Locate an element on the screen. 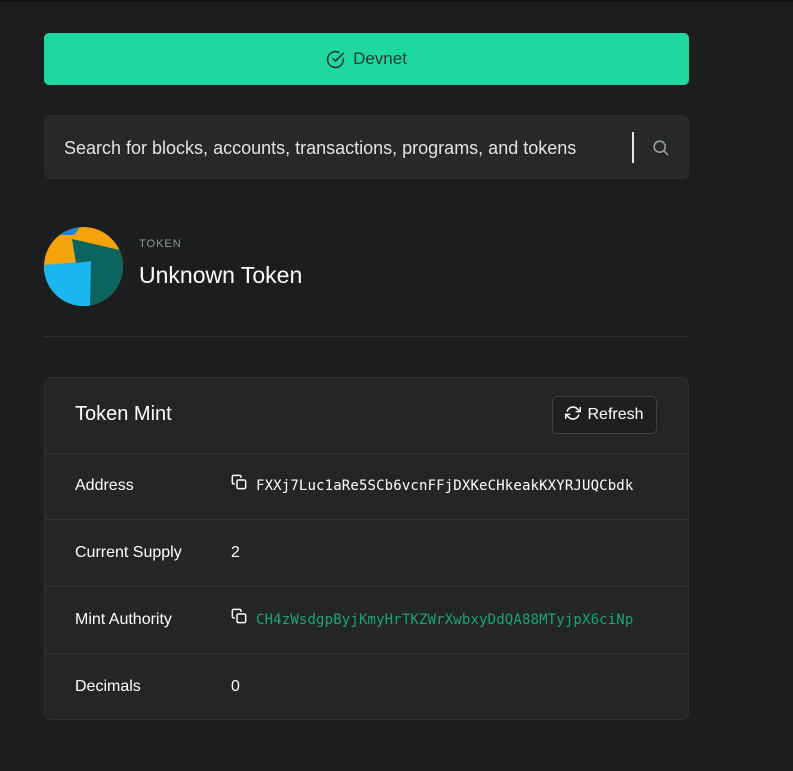 The width and height of the screenshot is (793, 771). refresh-icon is located at coordinates (573, 415).